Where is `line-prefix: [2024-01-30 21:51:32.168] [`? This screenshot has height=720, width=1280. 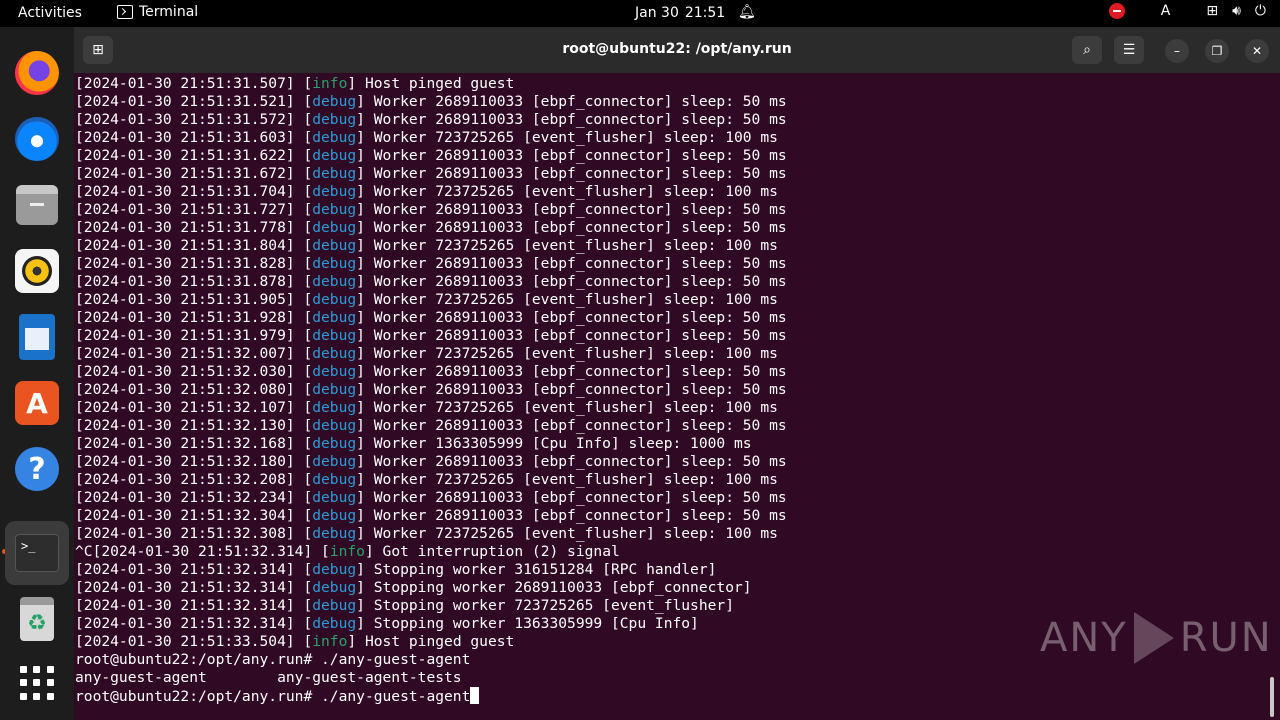 line-prefix: [2024-01-30 21:51:32.168] [ is located at coordinates (194, 443).